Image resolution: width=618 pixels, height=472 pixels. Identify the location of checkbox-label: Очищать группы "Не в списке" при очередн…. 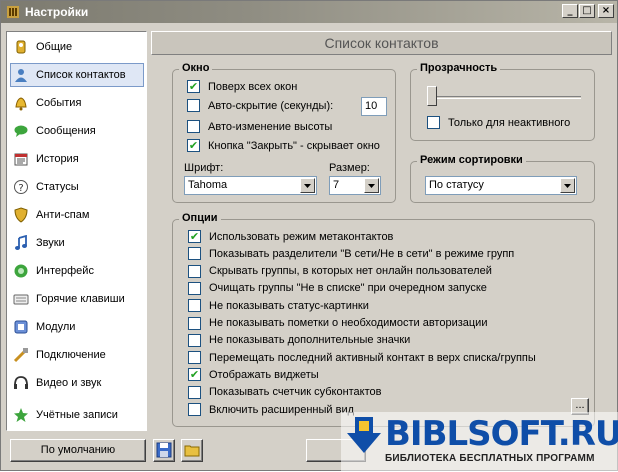
(348, 288).